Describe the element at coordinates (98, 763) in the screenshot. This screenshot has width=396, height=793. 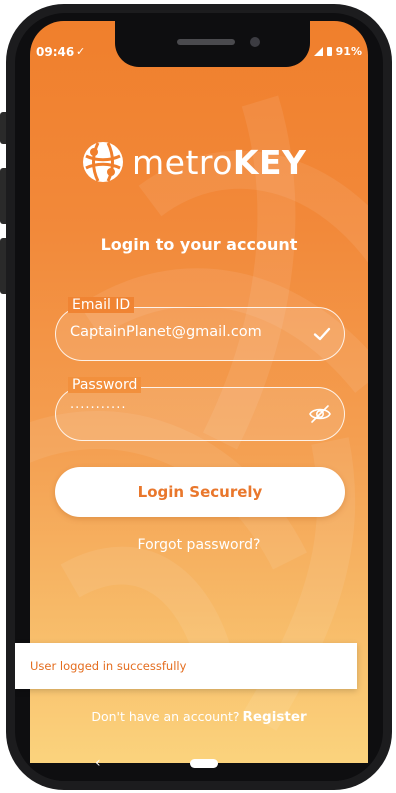
I see `back-icon: ‹` at that location.